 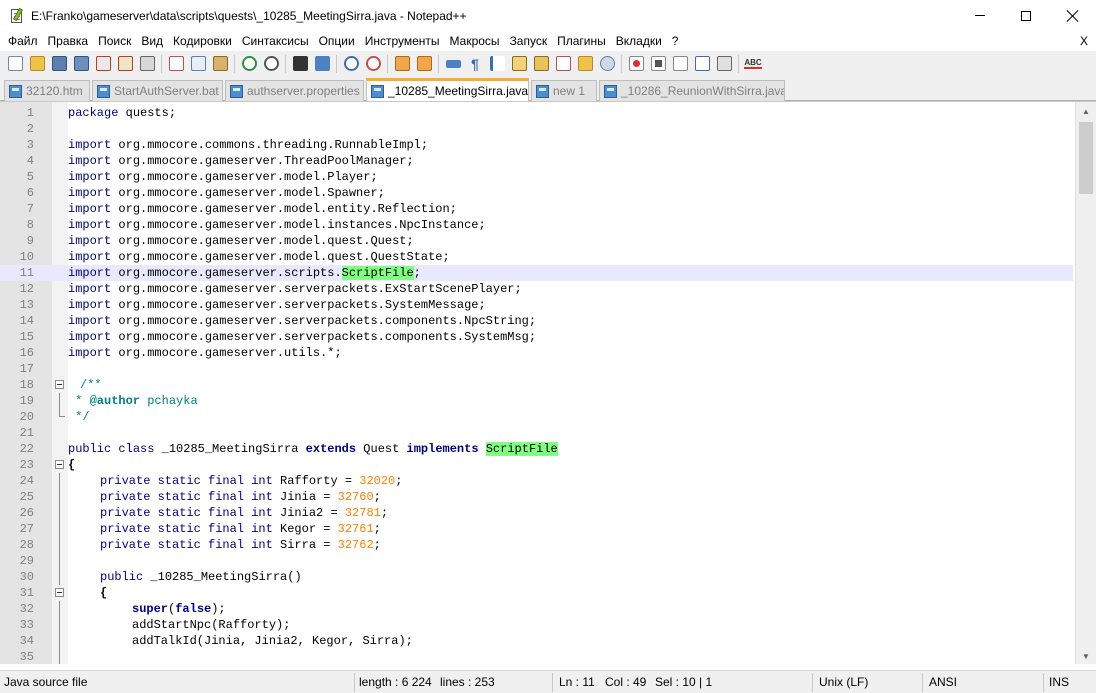 What do you see at coordinates (563, 64) in the screenshot?
I see `function-list-button` at bounding box center [563, 64].